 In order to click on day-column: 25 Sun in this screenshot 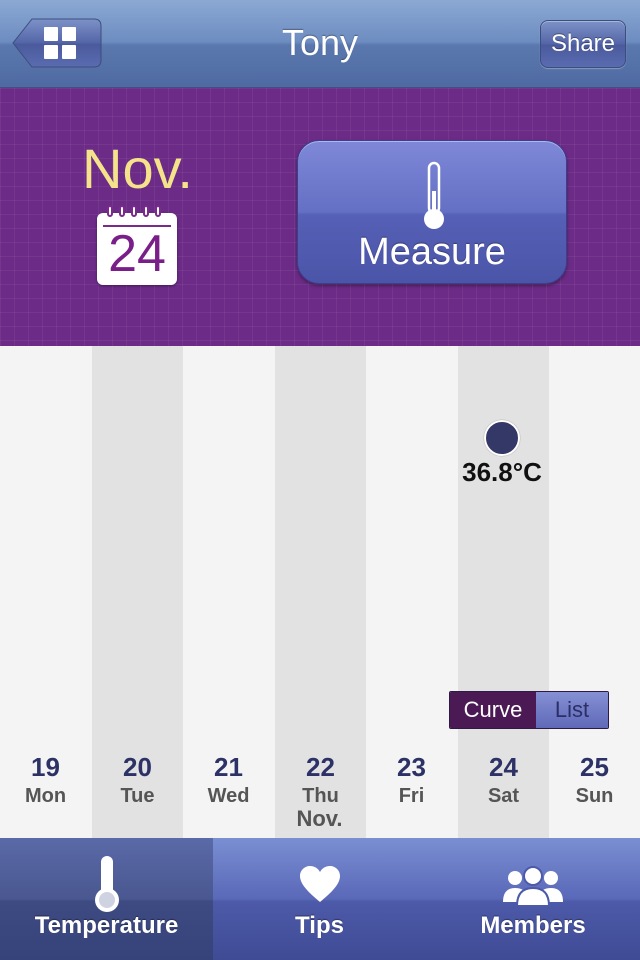, I will do `click(594, 776)`.